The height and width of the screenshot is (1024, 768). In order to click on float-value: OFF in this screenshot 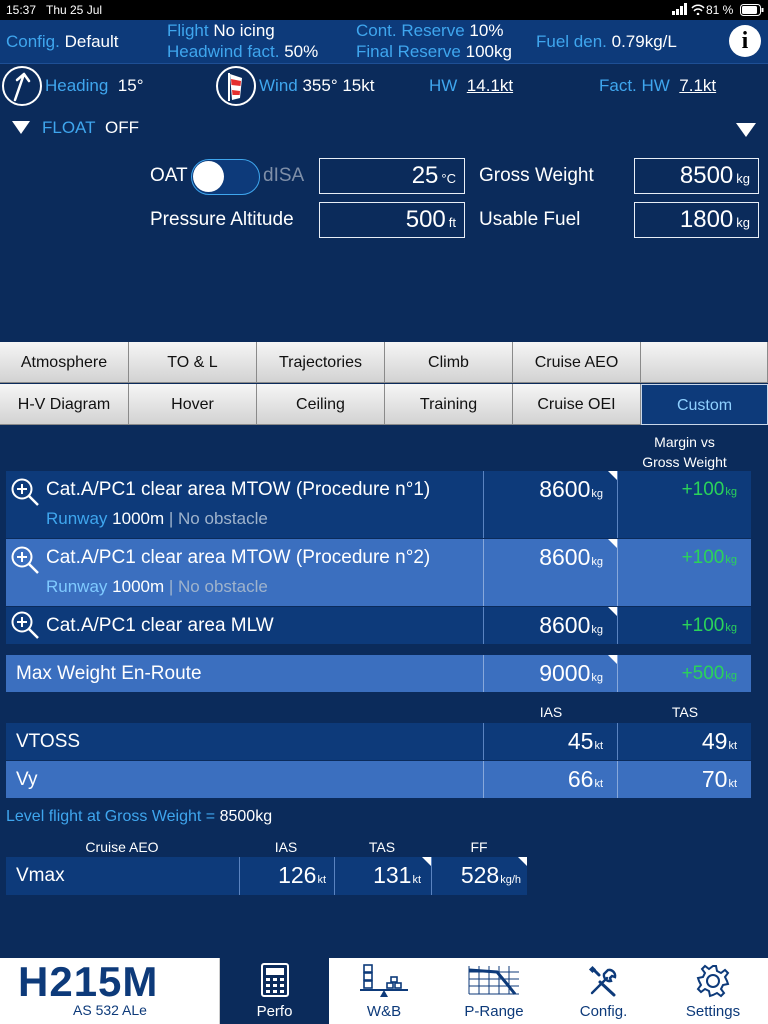, I will do `click(121, 127)`.